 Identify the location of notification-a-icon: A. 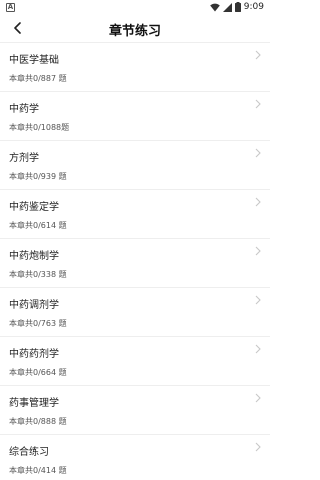
(10, 7).